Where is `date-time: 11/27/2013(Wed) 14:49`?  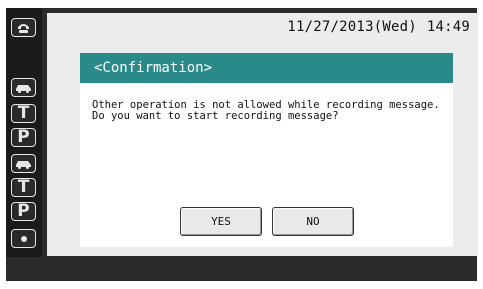 date-time: 11/27/2013(Wed) 14:49 is located at coordinates (373, 27).